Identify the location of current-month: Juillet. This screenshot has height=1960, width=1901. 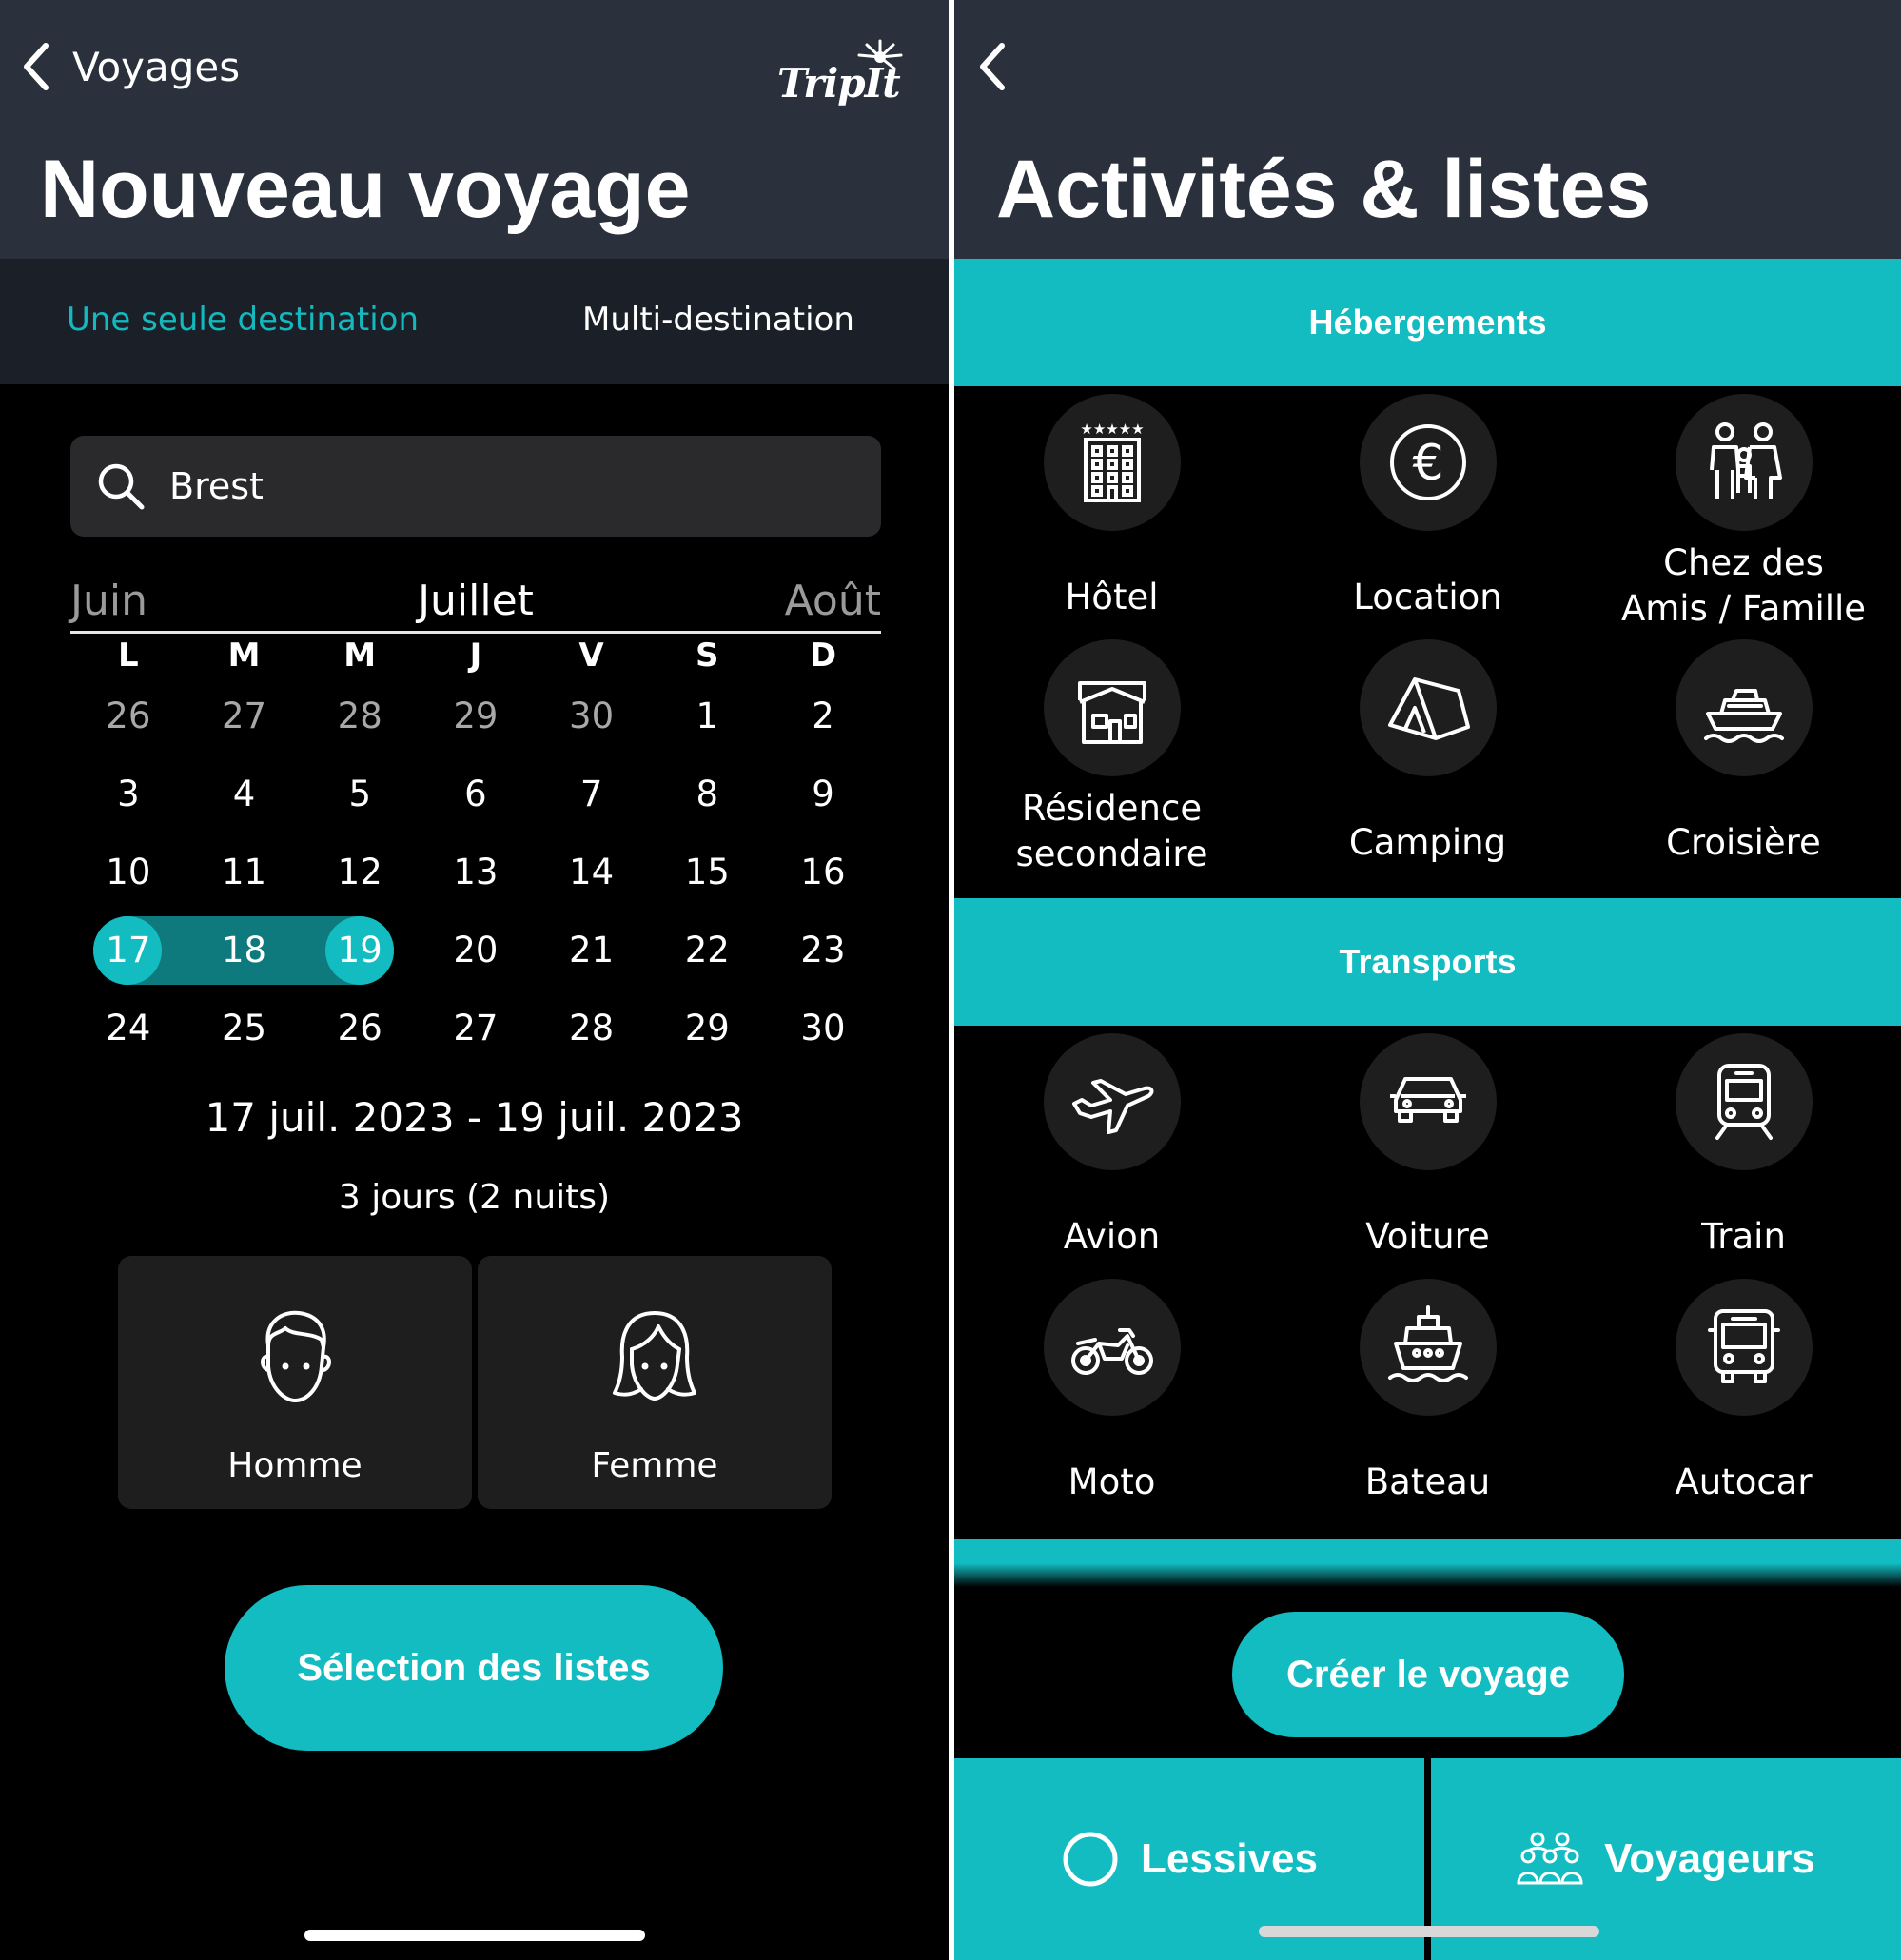
(476, 601).